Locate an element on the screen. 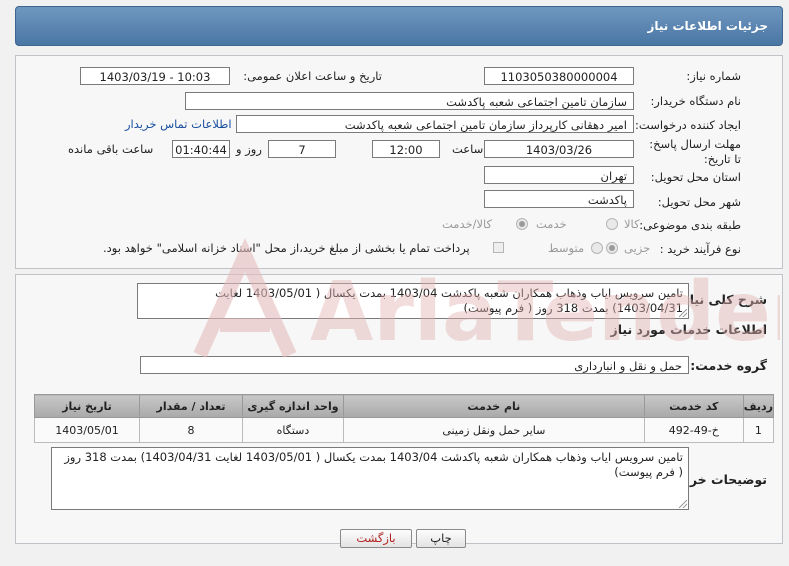 The height and width of the screenshot is (566, 789). back-button: بازگشت is located at coordinates (376, 538).